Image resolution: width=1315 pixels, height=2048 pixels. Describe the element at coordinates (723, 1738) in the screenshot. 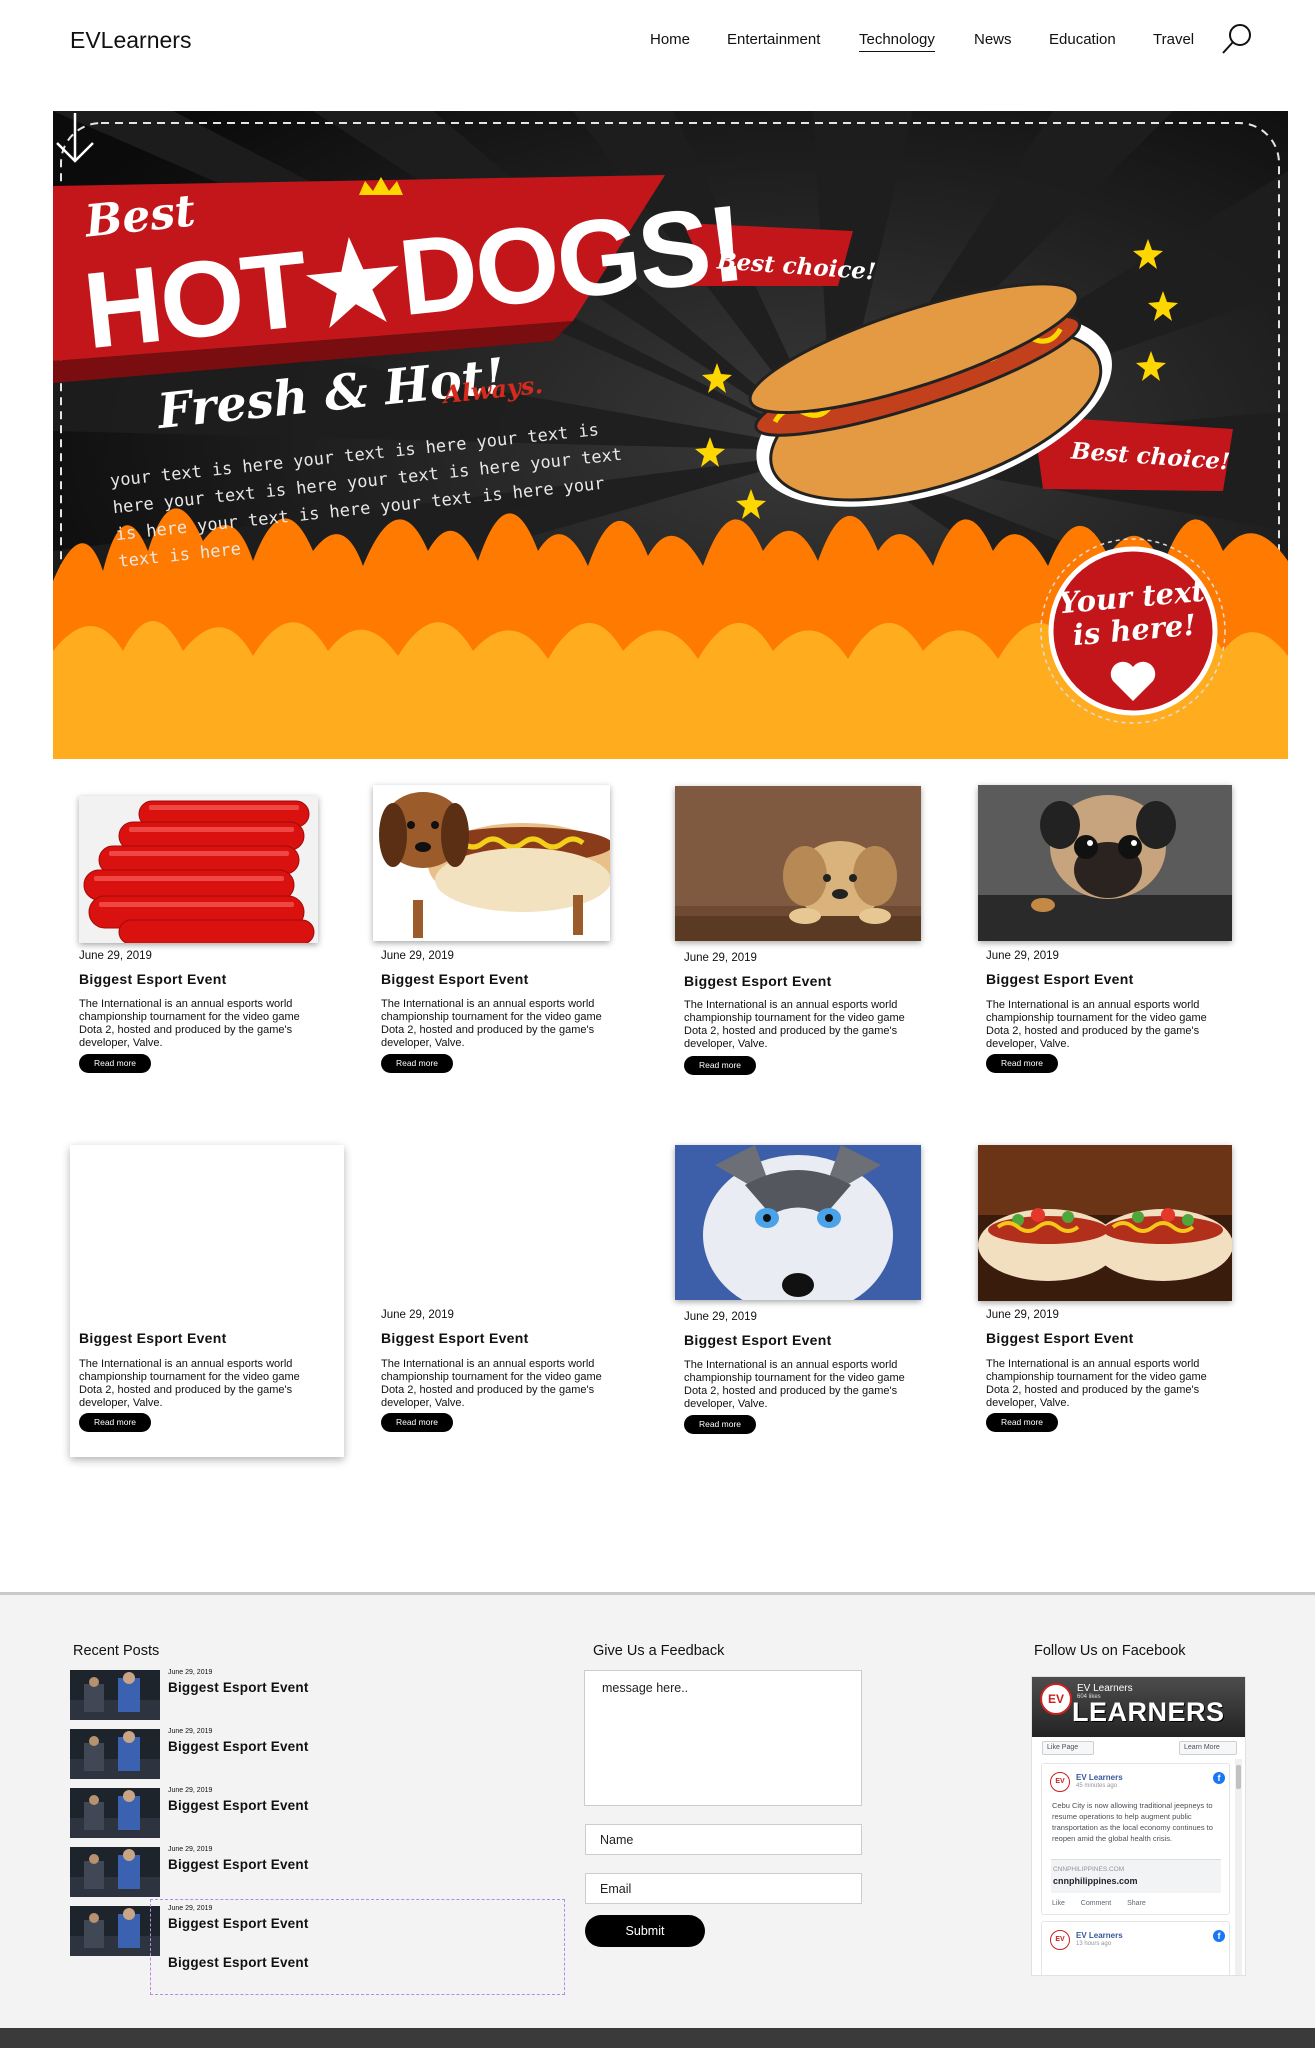

I see `message-textarea` at that location.